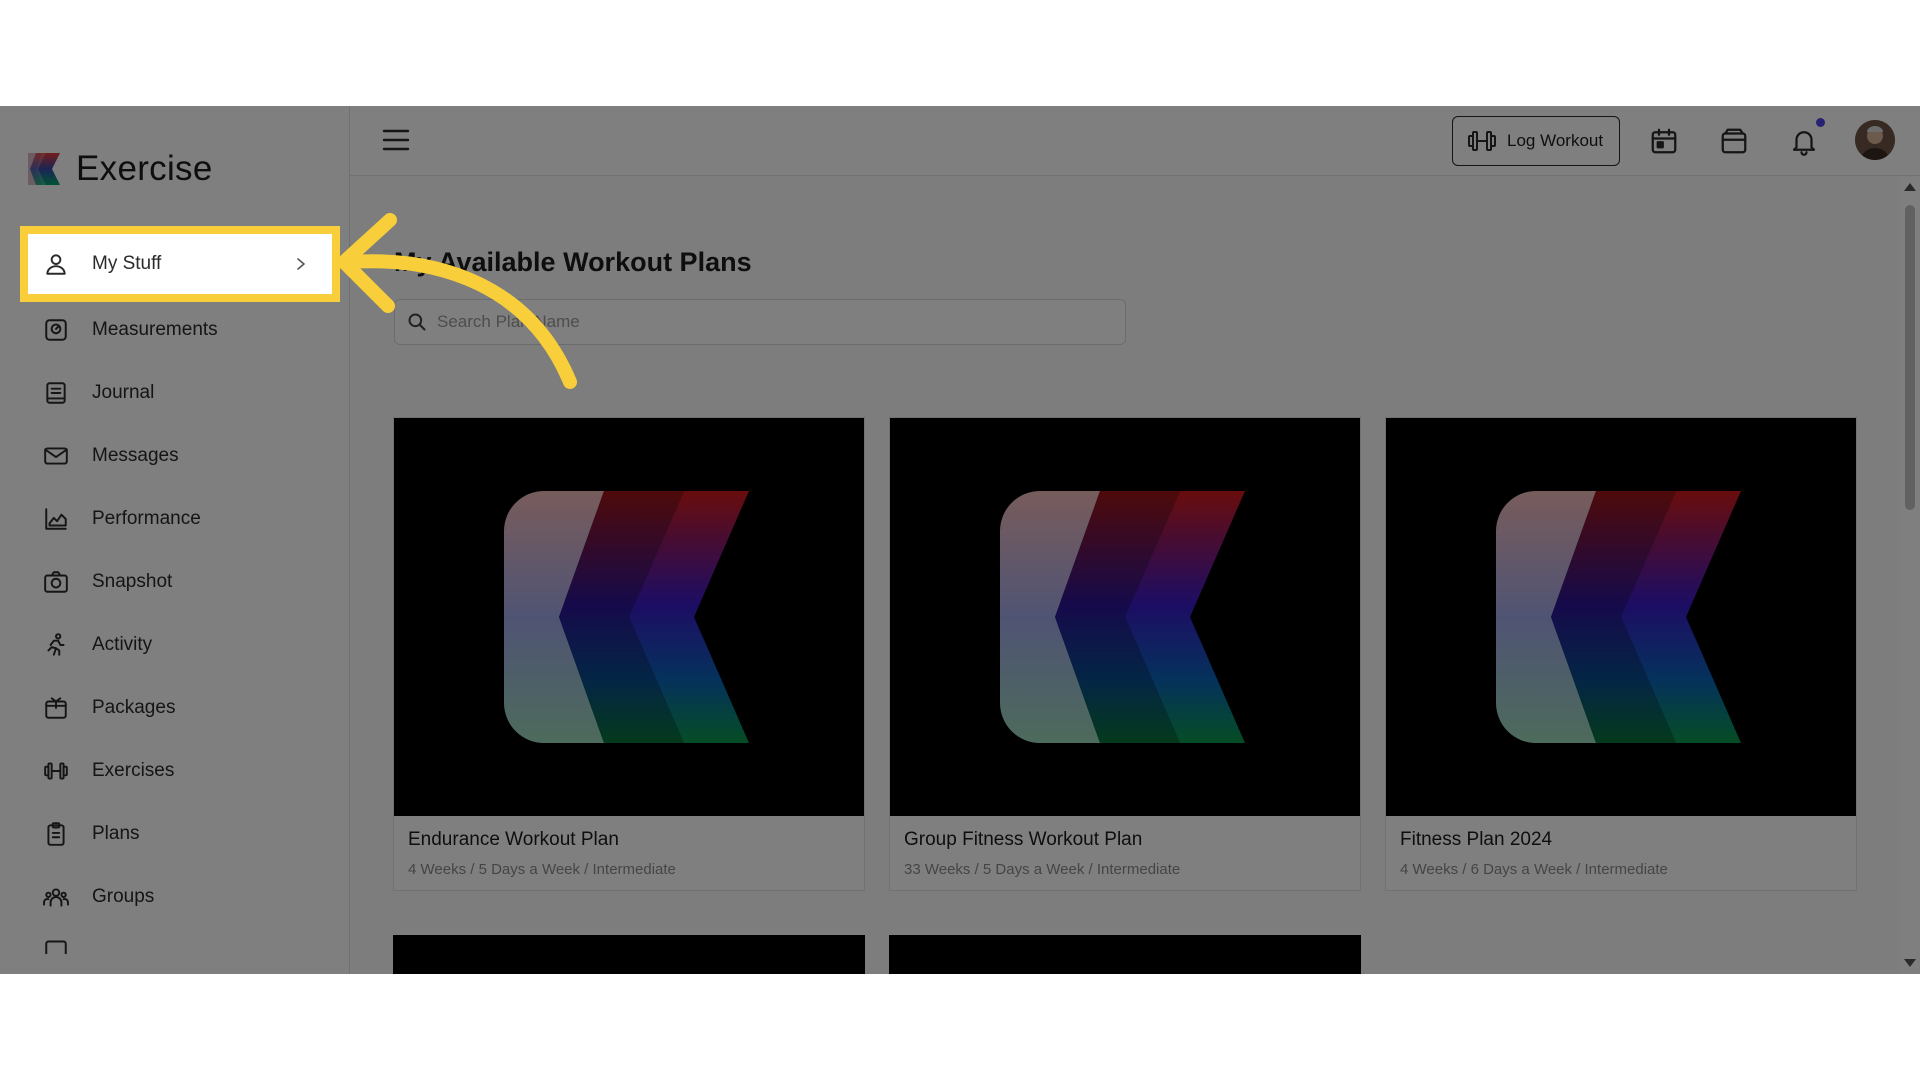 Image resolution: width=1920 pixels, height=1080 pixels. I want to click on log-workout-button: Log Workout, so click(1536, 141).